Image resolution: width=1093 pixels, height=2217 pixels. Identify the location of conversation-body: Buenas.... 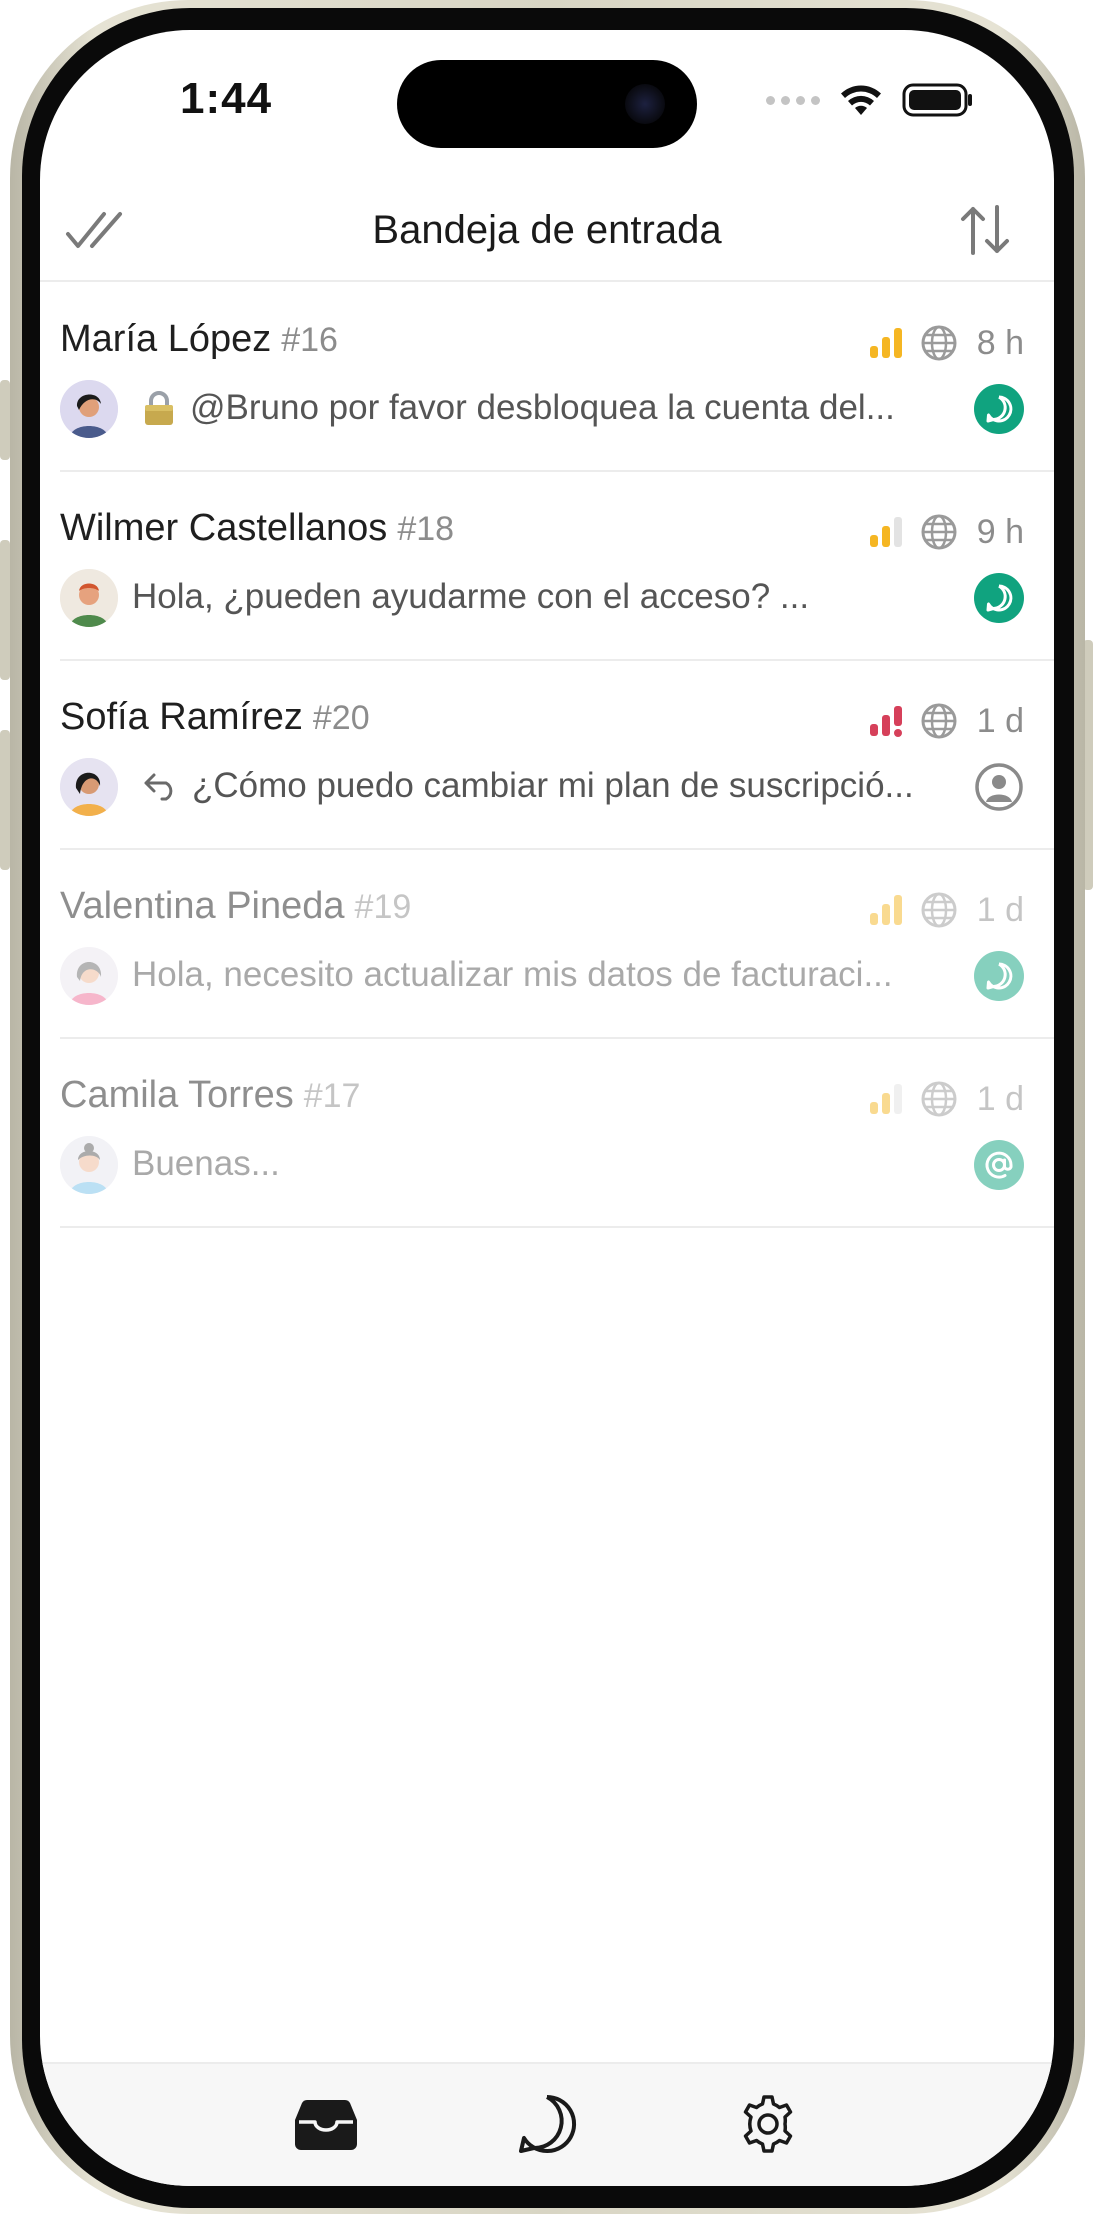
(542, 1165).